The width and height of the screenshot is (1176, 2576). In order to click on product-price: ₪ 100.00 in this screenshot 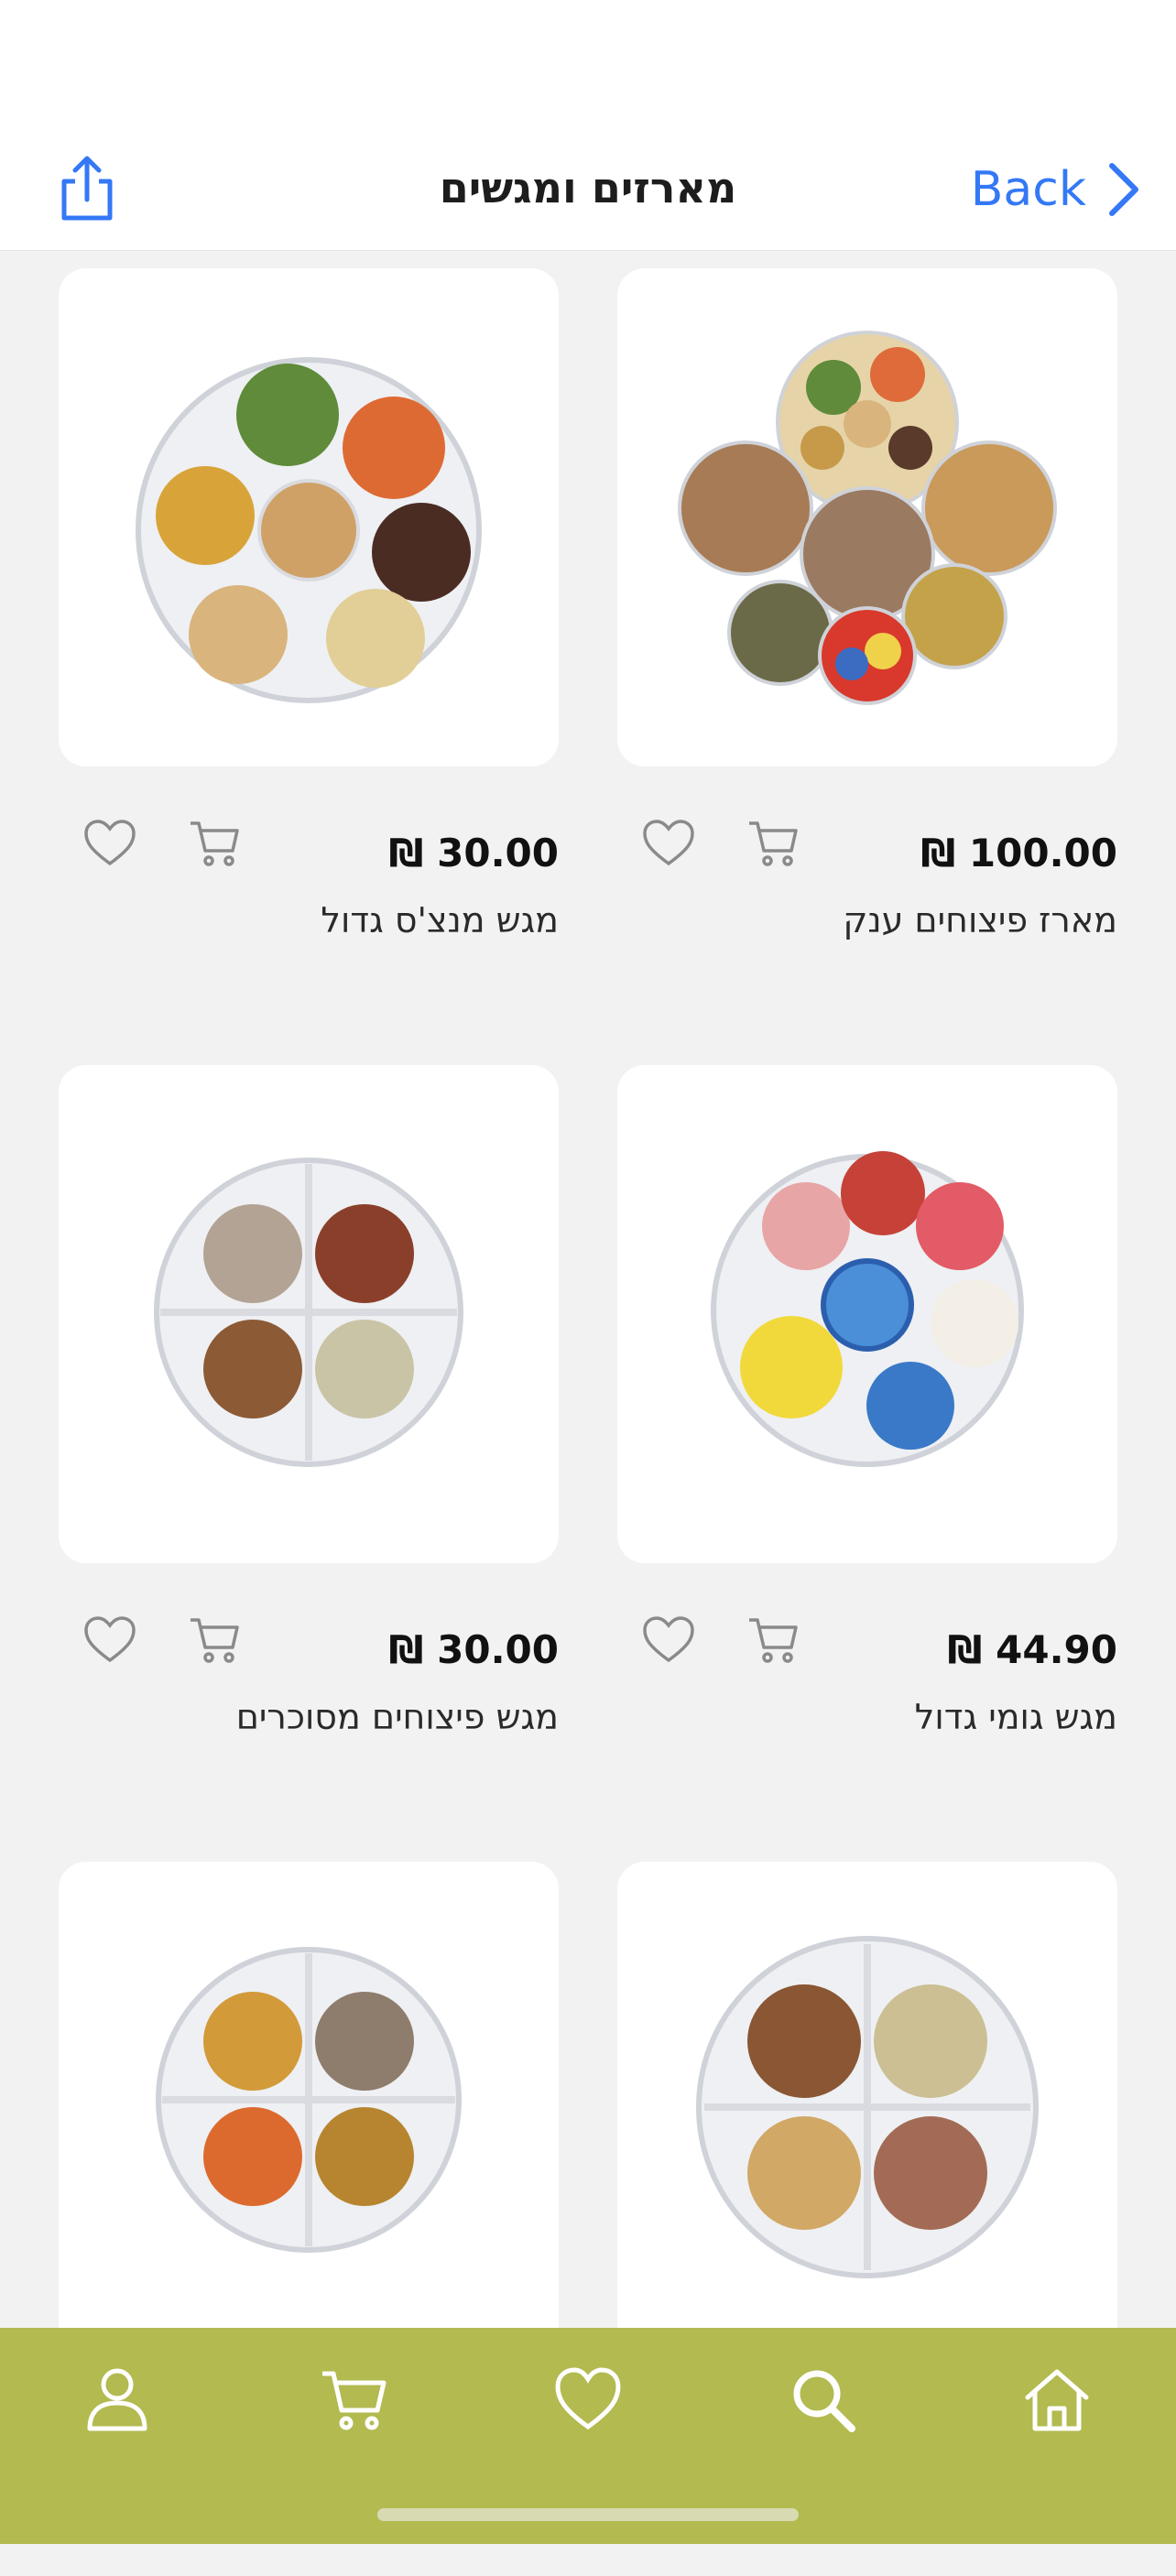, I will do `click(1018, 853)`.